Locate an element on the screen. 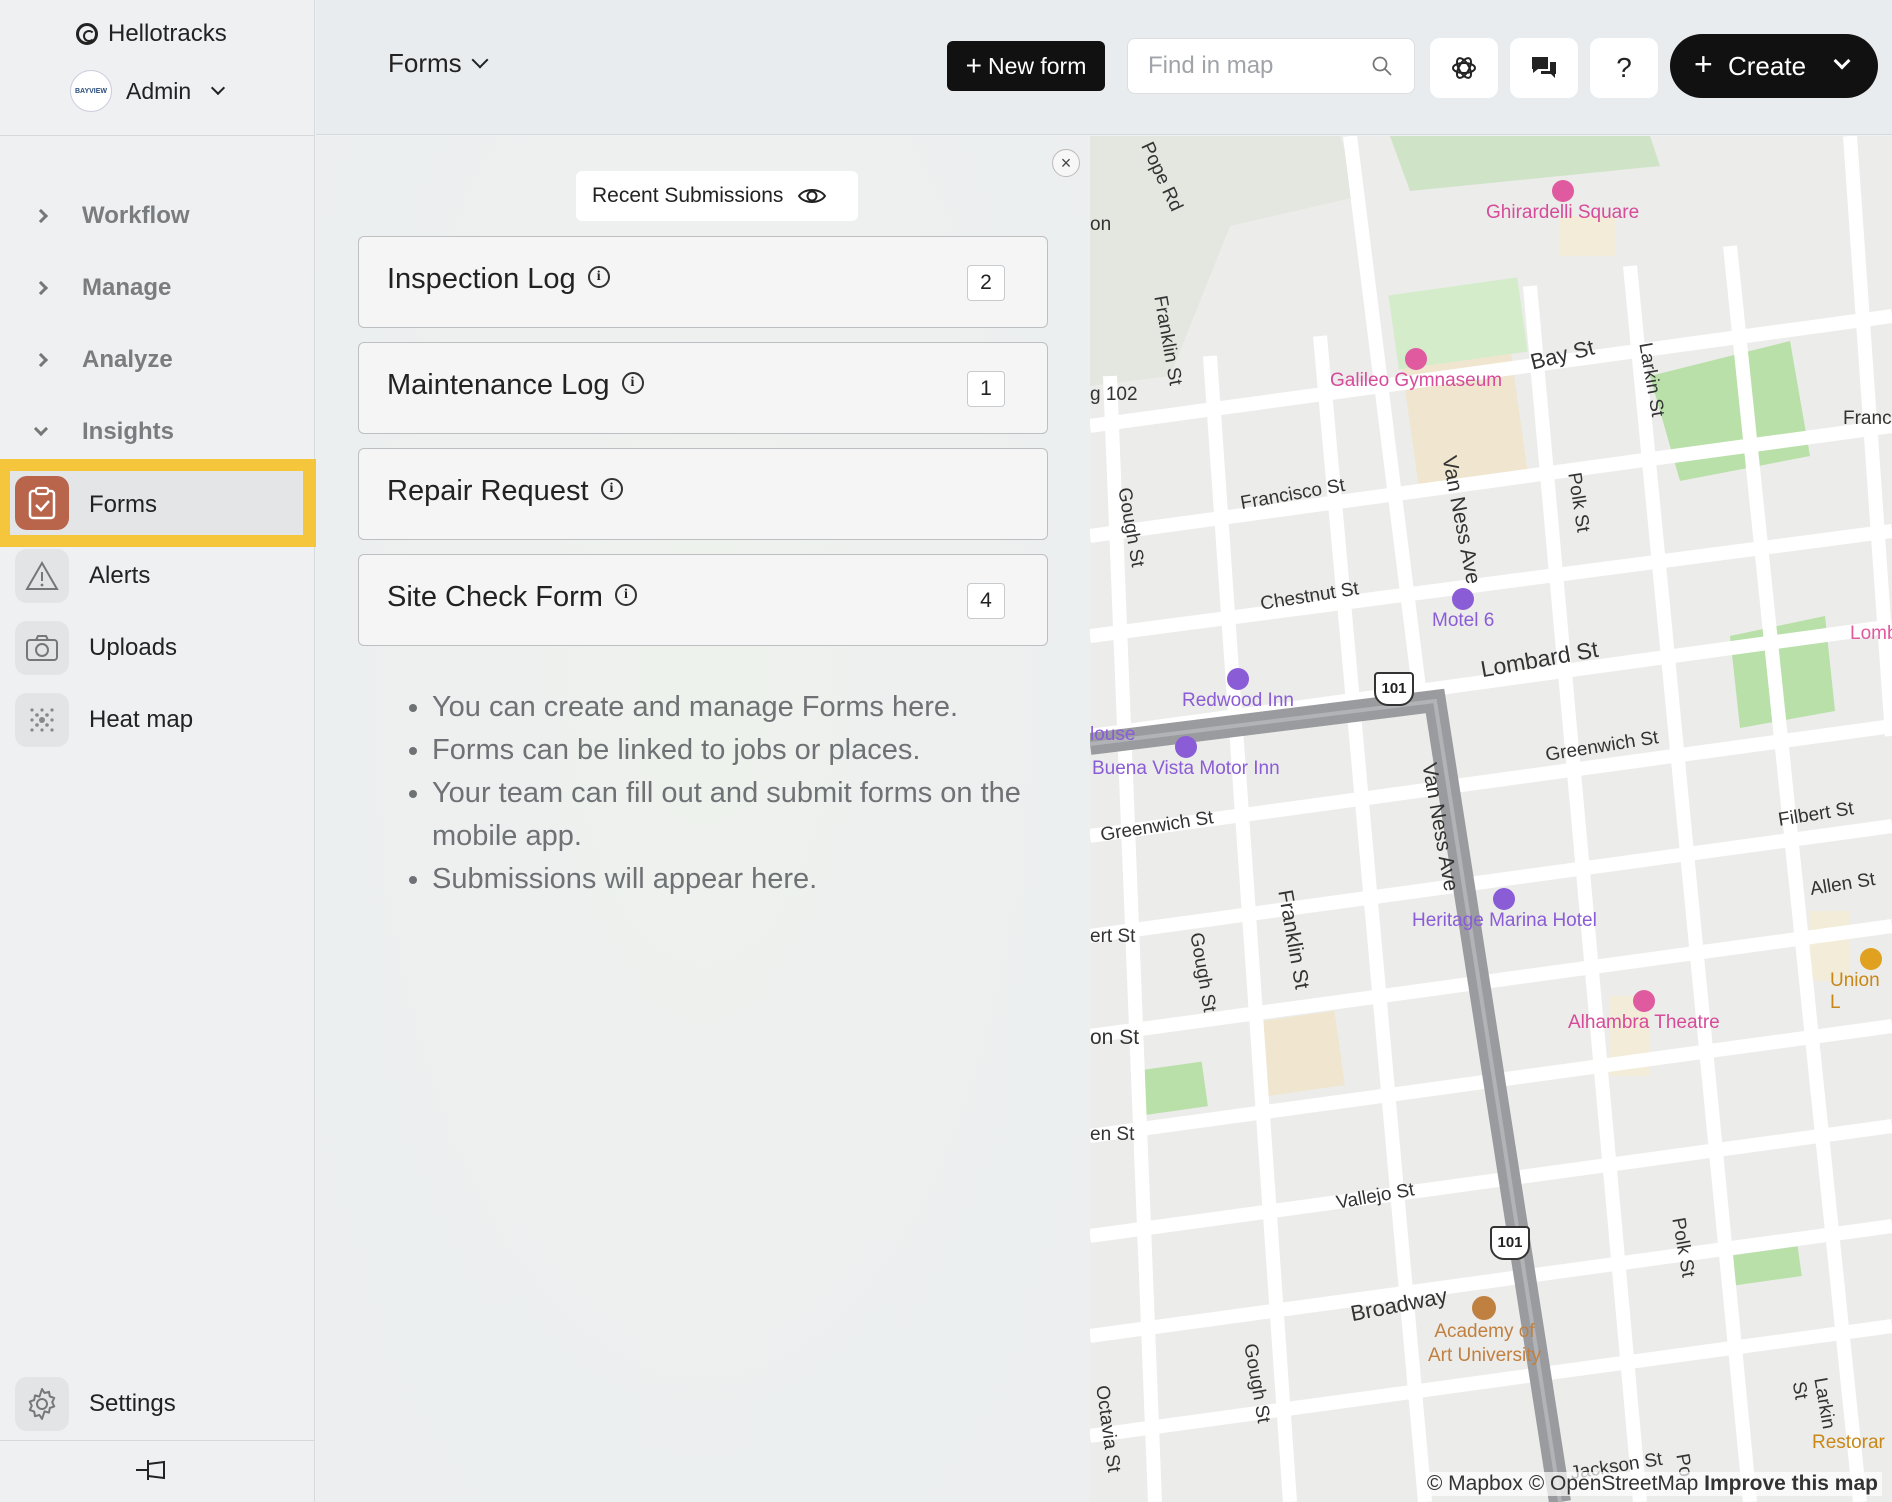  camera-icon is located at coordinates (42, 648).